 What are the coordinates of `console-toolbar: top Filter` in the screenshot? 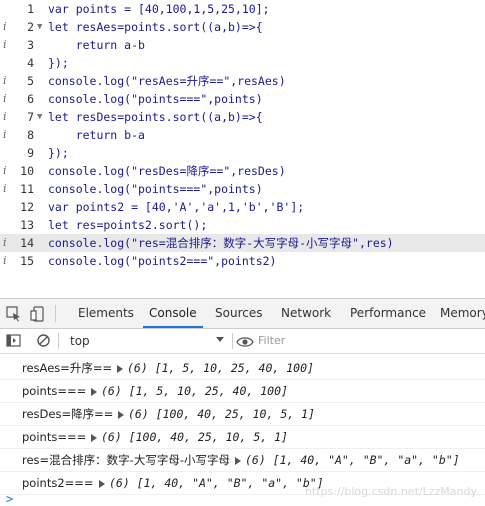 It's located at (242, 341).